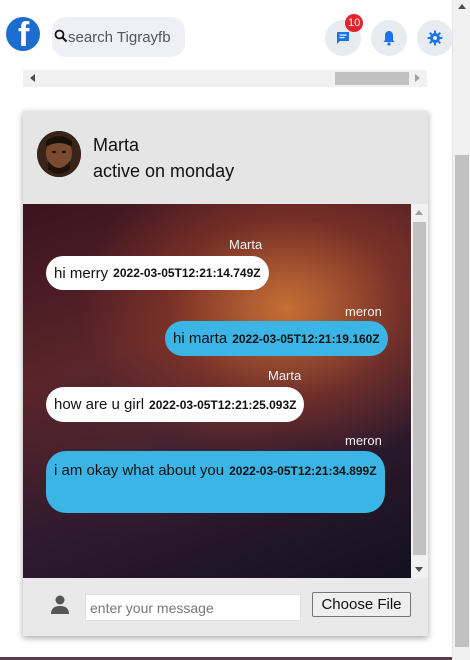 The height and width of the screenshot is (660, 470). I want to click on messages-badge: 10, so click(354, 23).